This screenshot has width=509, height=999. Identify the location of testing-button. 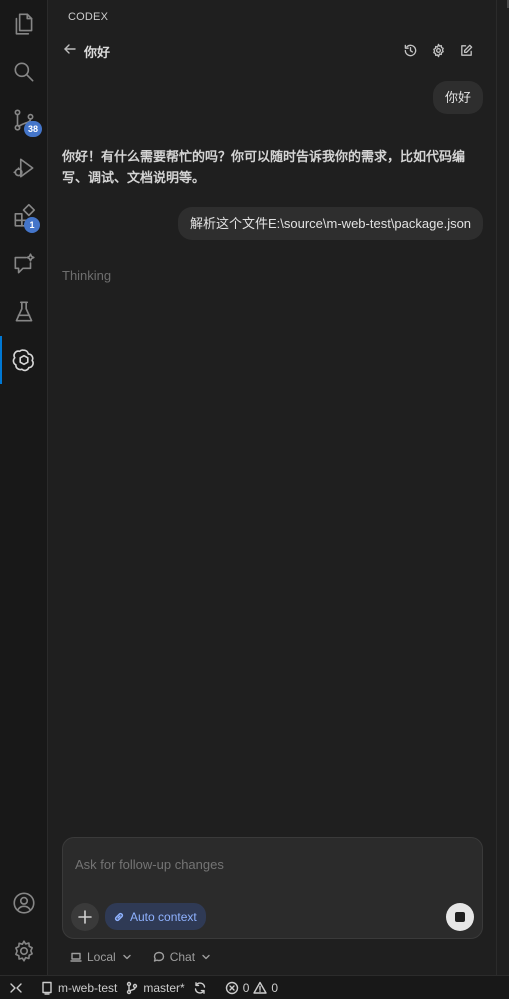
(24, 312).